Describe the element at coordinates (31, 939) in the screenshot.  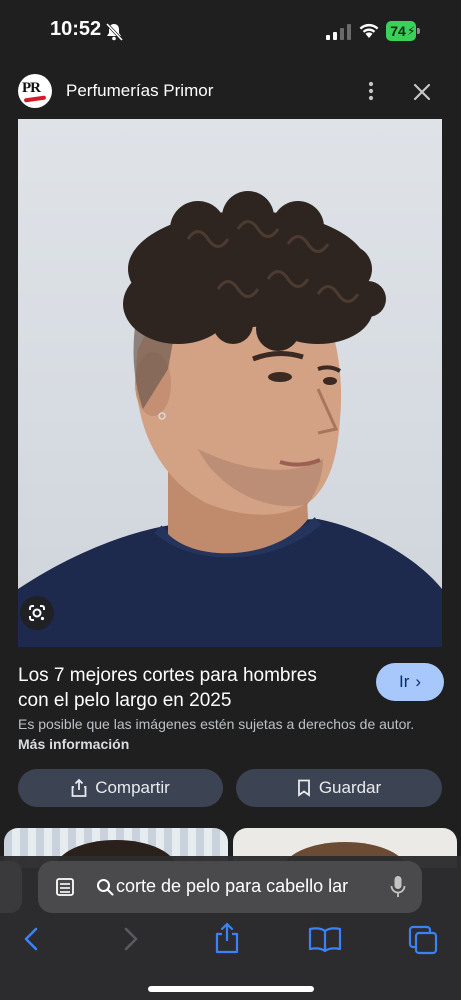
I see `back-icon` at that location.